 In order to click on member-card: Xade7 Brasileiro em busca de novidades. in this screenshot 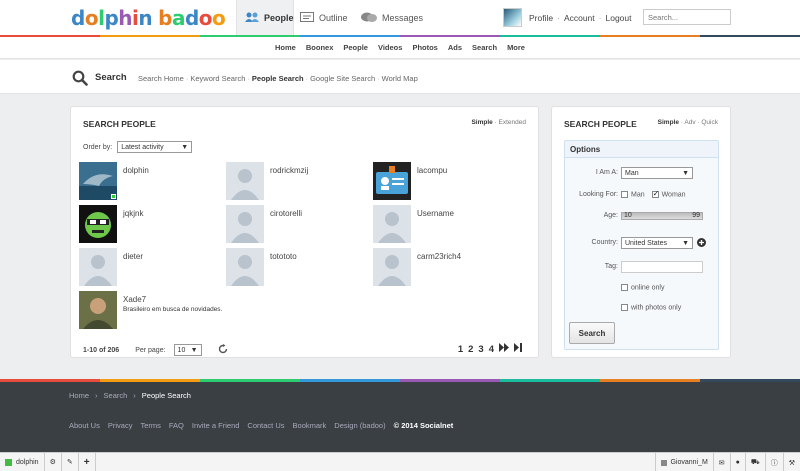, I will do `click(153, 312)`.